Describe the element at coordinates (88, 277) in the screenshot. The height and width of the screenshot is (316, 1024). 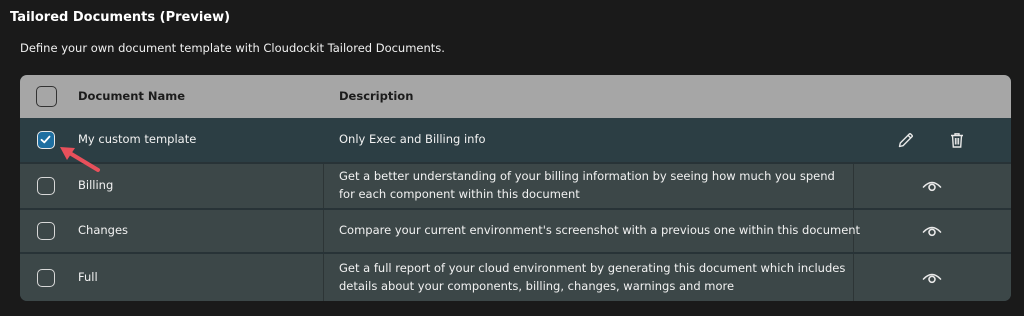
I see `document-name: Full` at that location.